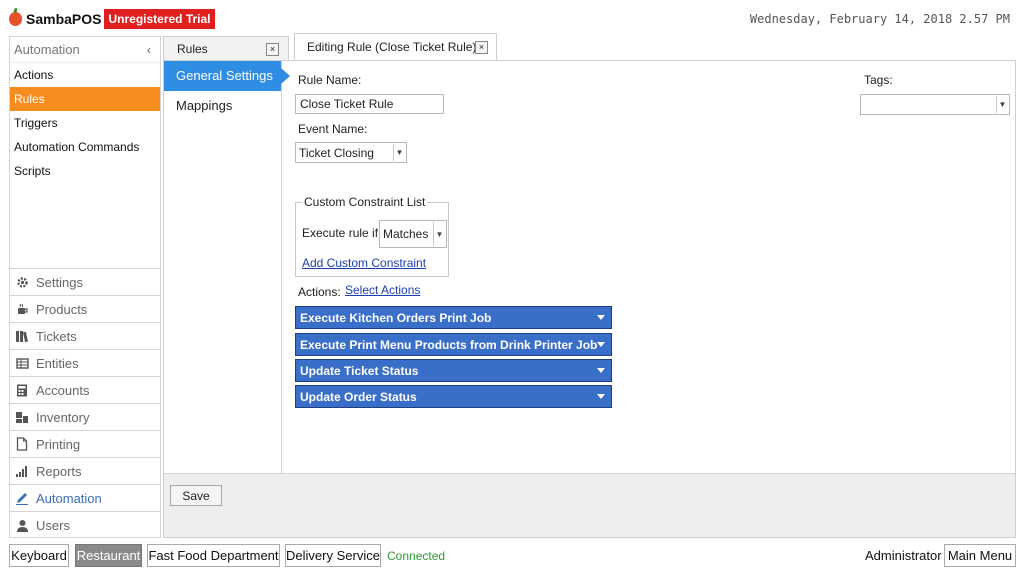 Image resolution: width=1024 pixels, height=576 pixels. I want to click on section-reports: Reports, so click(85, 470).